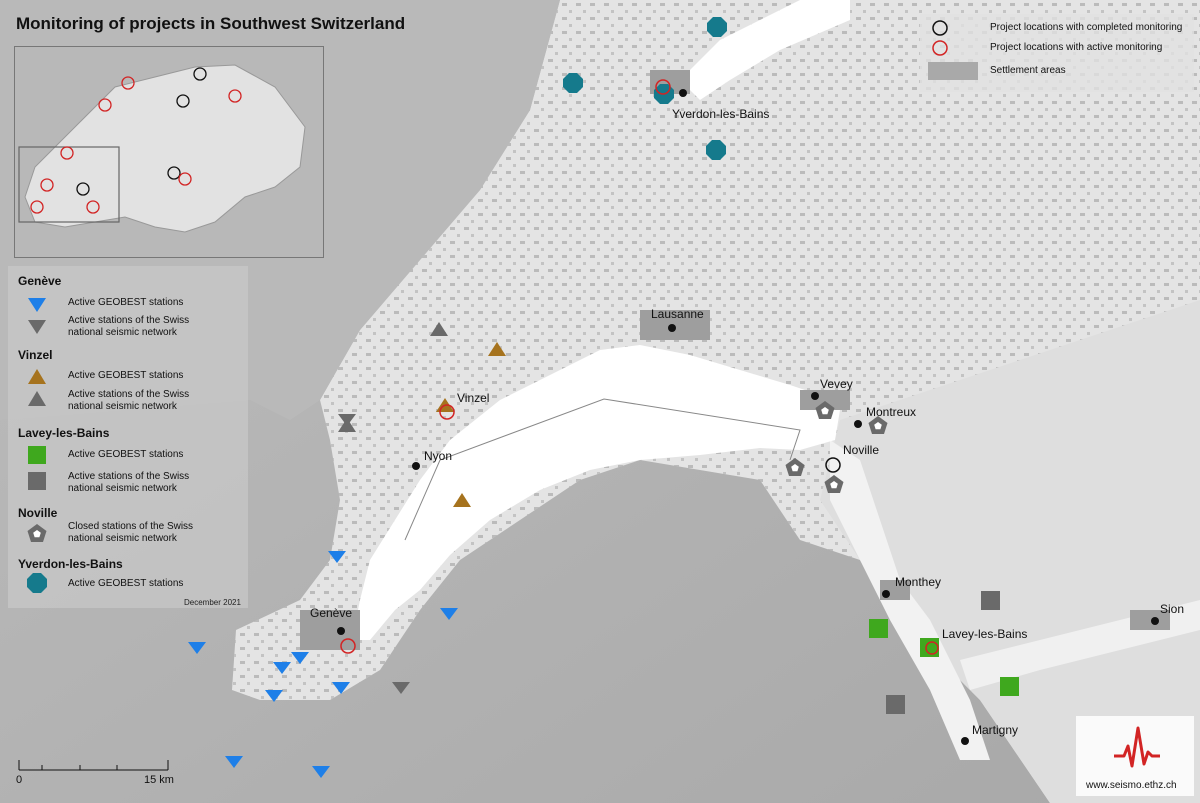  What do you see at coordinates (126, 375) in the screenshot?
I see `legend-vinzel-geobest: Active GEOBEST stations` at bounding box center [126, 375].